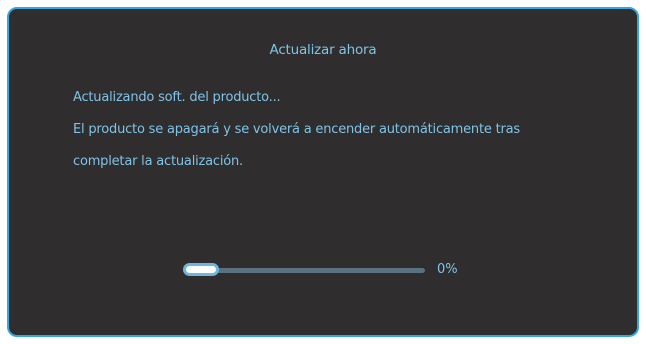  Describe the element at coordinates (201, 269) in the screenshot. I see `progress-bar-fill` at that location.